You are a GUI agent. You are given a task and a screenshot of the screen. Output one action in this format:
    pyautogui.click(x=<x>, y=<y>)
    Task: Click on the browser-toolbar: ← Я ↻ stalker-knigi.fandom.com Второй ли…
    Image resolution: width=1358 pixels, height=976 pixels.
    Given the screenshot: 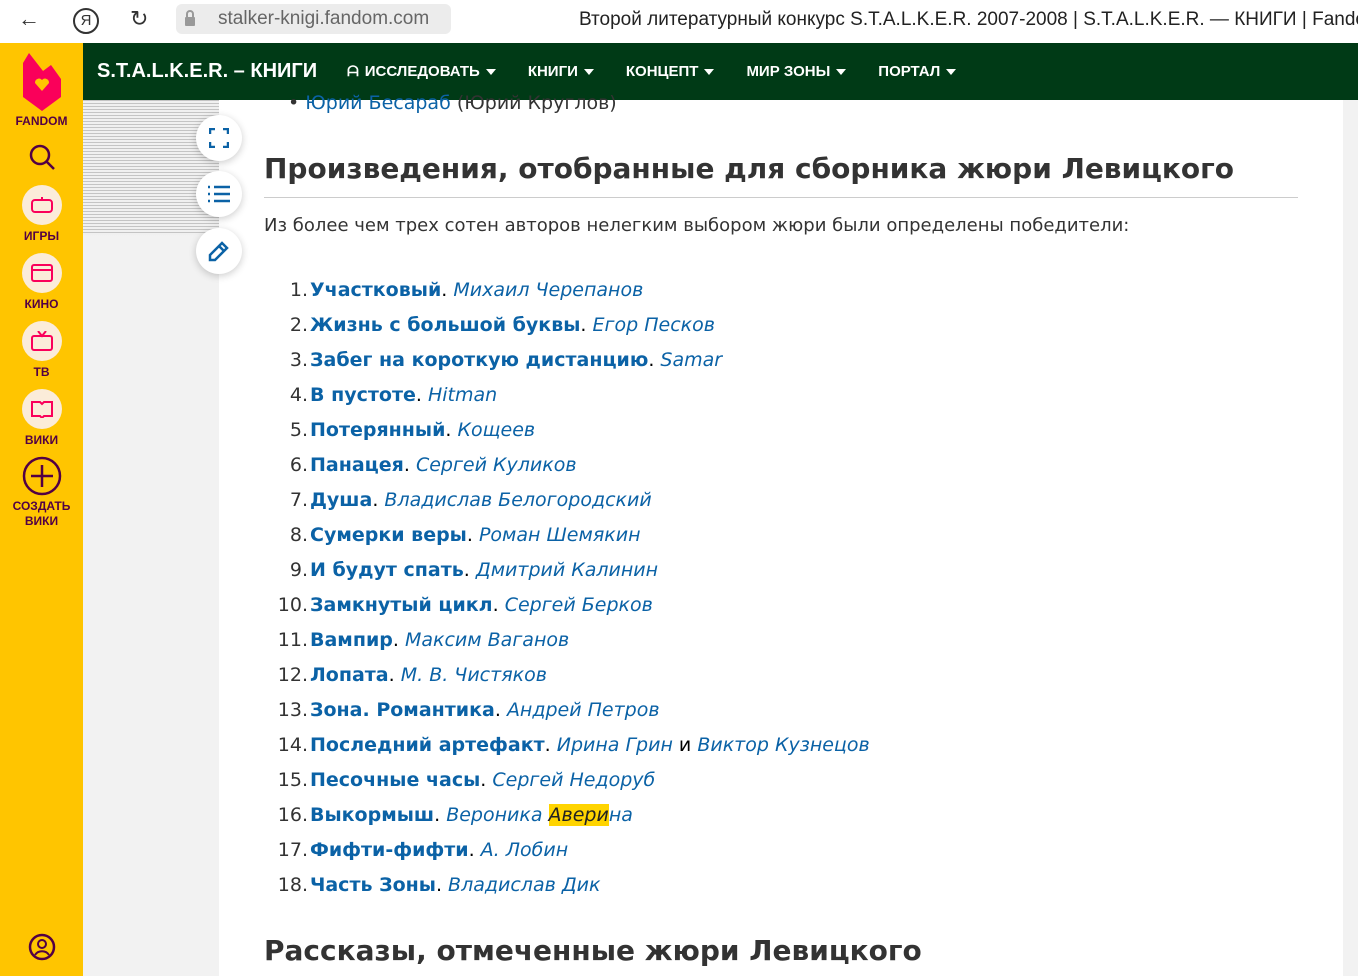 What is the action you would take?
    pyautogui.click(x=679, y=21)
    